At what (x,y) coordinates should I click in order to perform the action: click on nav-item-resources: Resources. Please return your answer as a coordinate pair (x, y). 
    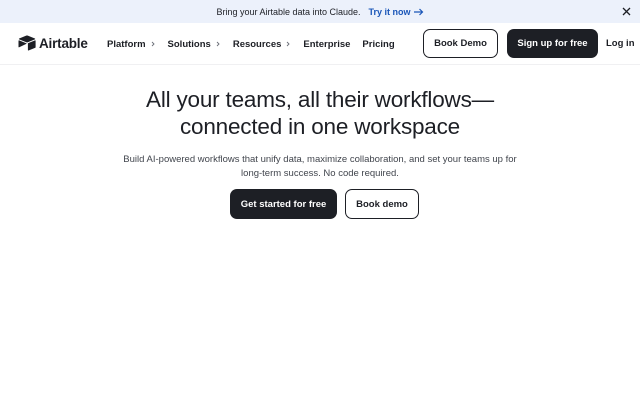
    Looking at the image, I should click on (262, 44).